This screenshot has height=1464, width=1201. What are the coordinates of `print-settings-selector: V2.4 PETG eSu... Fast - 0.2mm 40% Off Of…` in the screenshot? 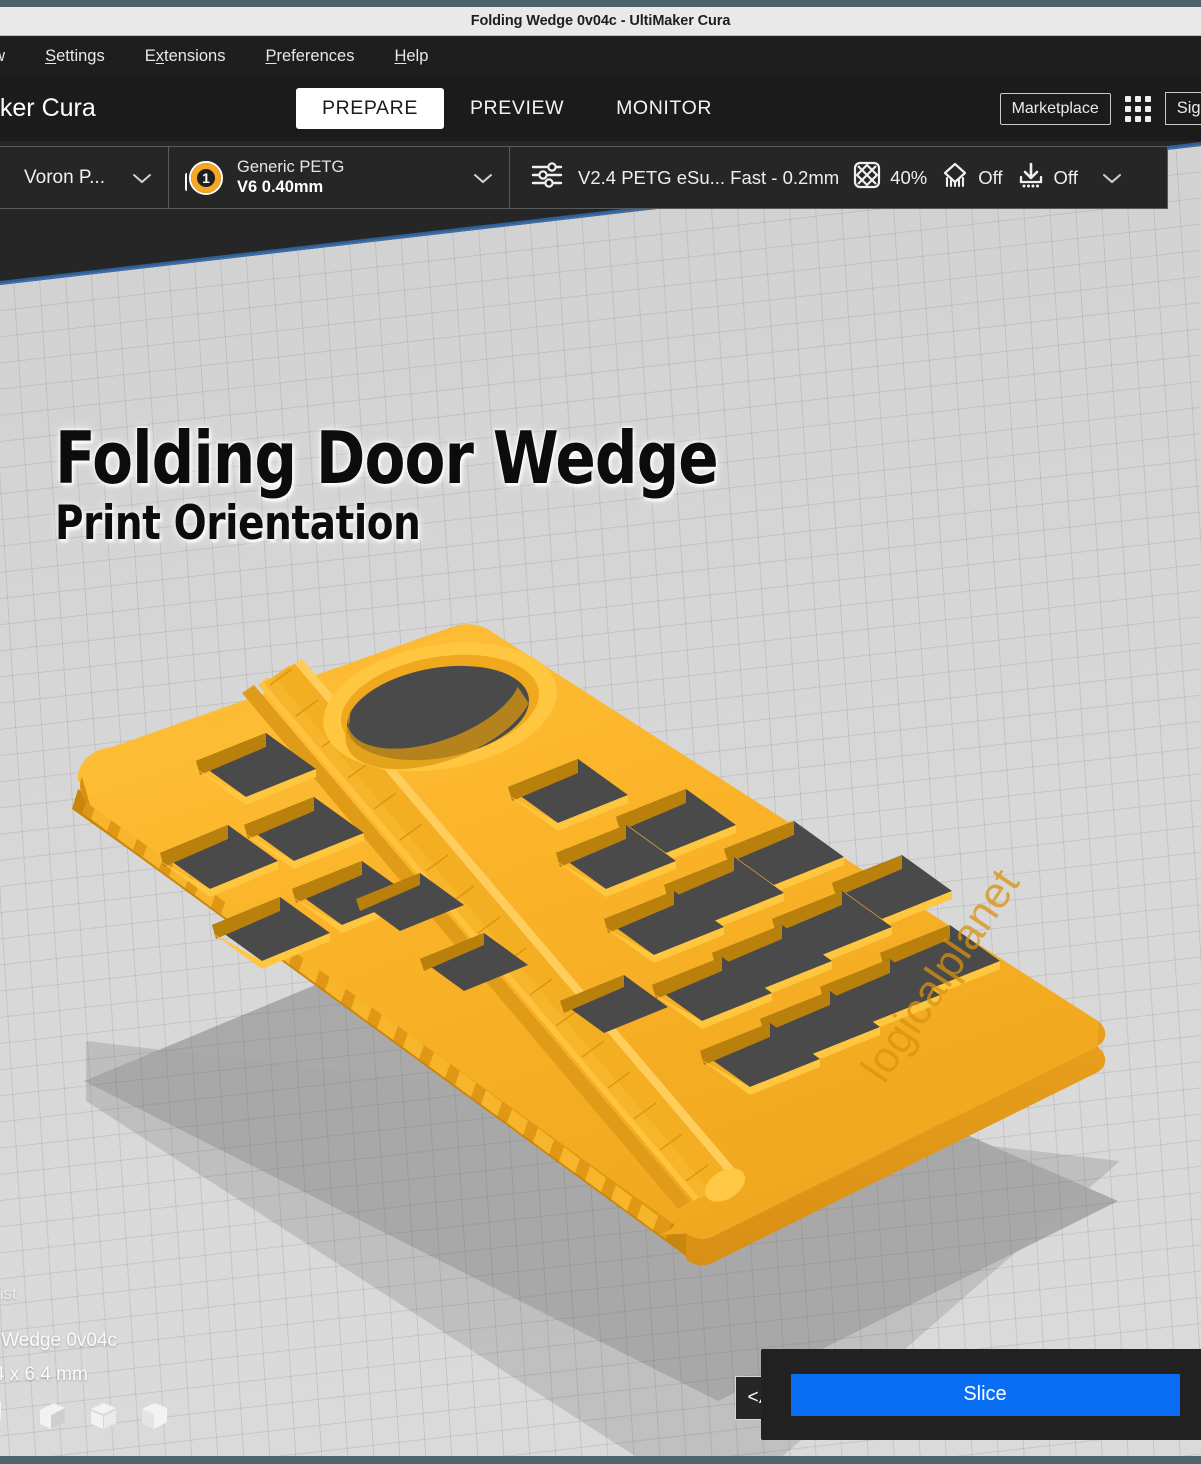 It's located at (838, 177).